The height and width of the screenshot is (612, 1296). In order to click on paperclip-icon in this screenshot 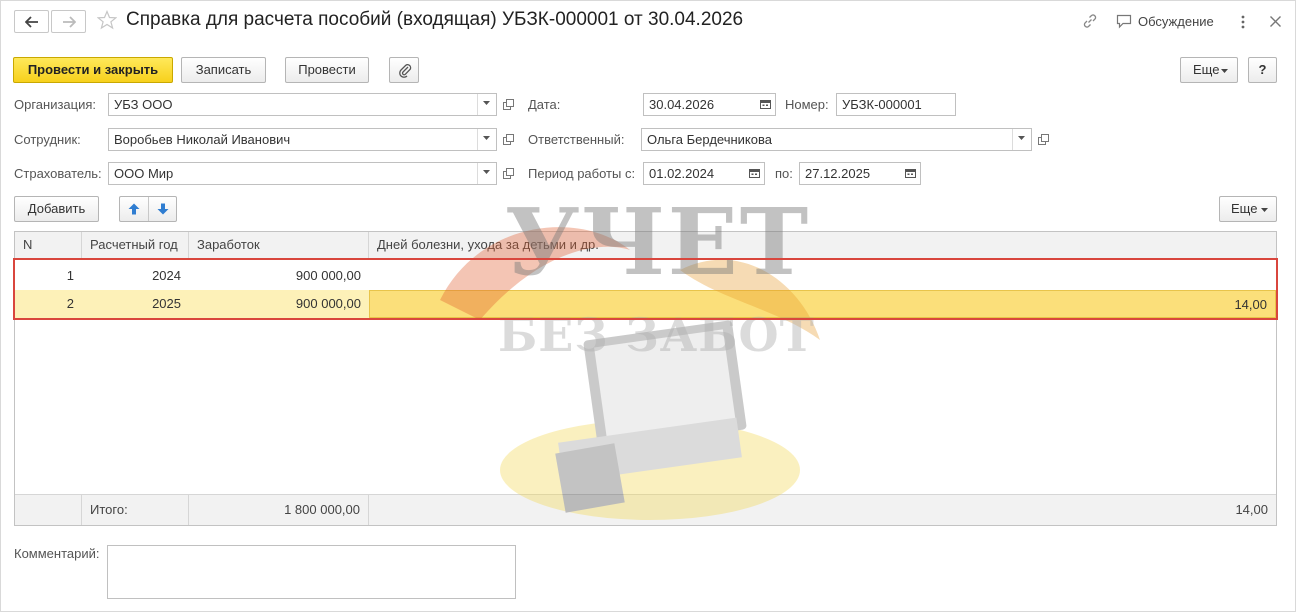, I will do `click(405, 71)`.